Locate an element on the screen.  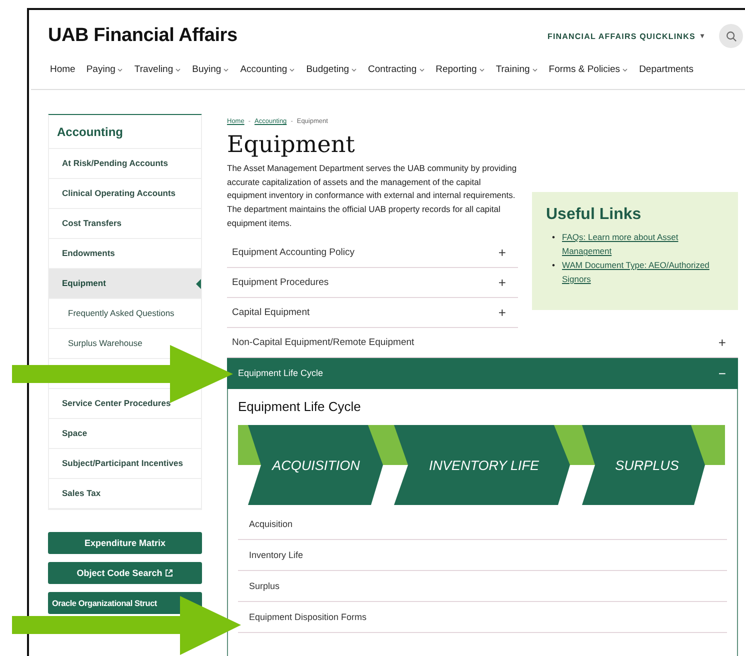
nav-link: Paying is located at coordinates (105, 76).